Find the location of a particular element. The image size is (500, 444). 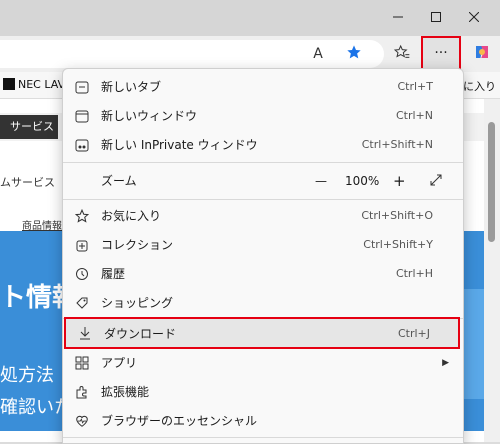

menu-item-shopping: ショッピング is located at coordinates (263, 302).